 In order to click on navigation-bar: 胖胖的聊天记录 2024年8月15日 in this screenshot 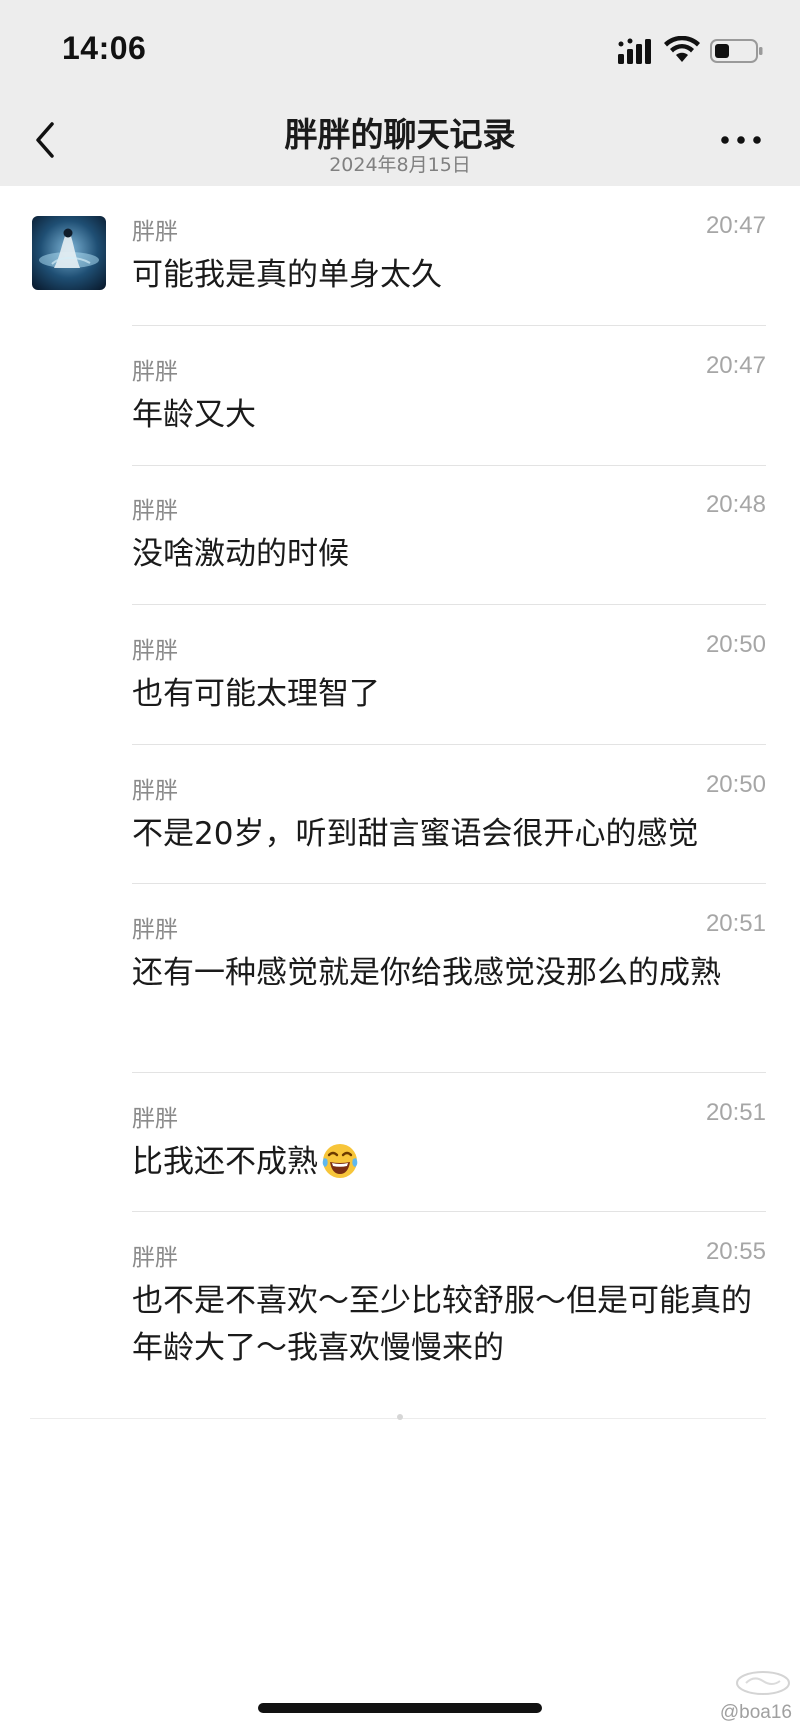, I will do `click(400, 143)`.